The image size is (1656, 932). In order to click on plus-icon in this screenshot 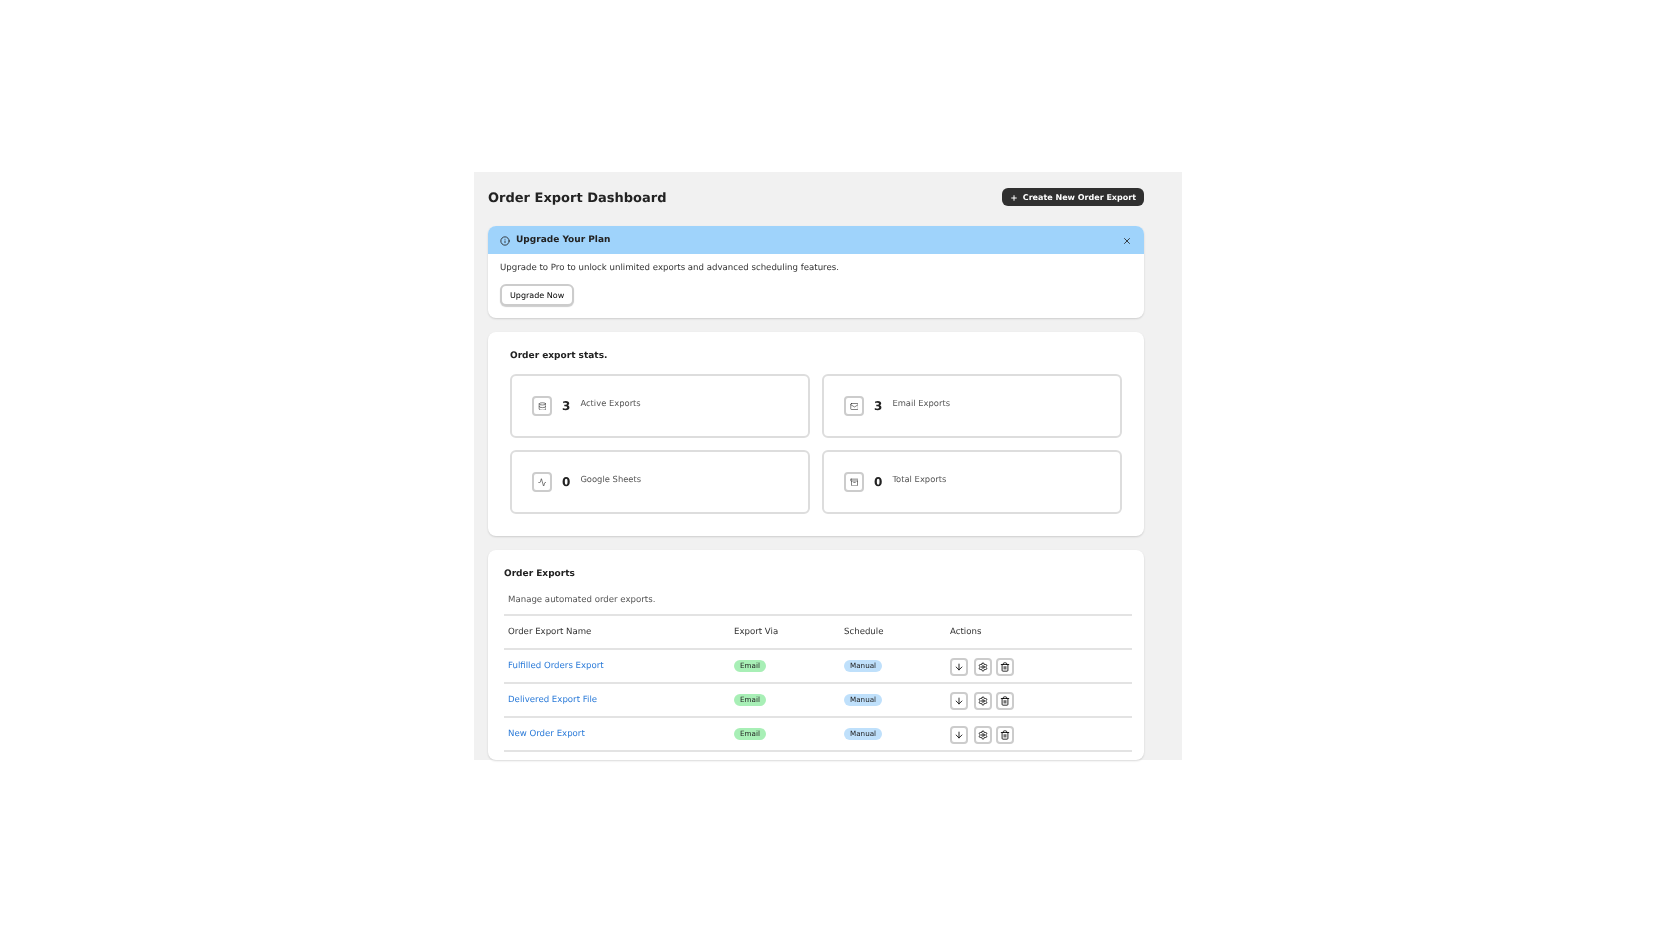, I will do `click(1014, 197)`.